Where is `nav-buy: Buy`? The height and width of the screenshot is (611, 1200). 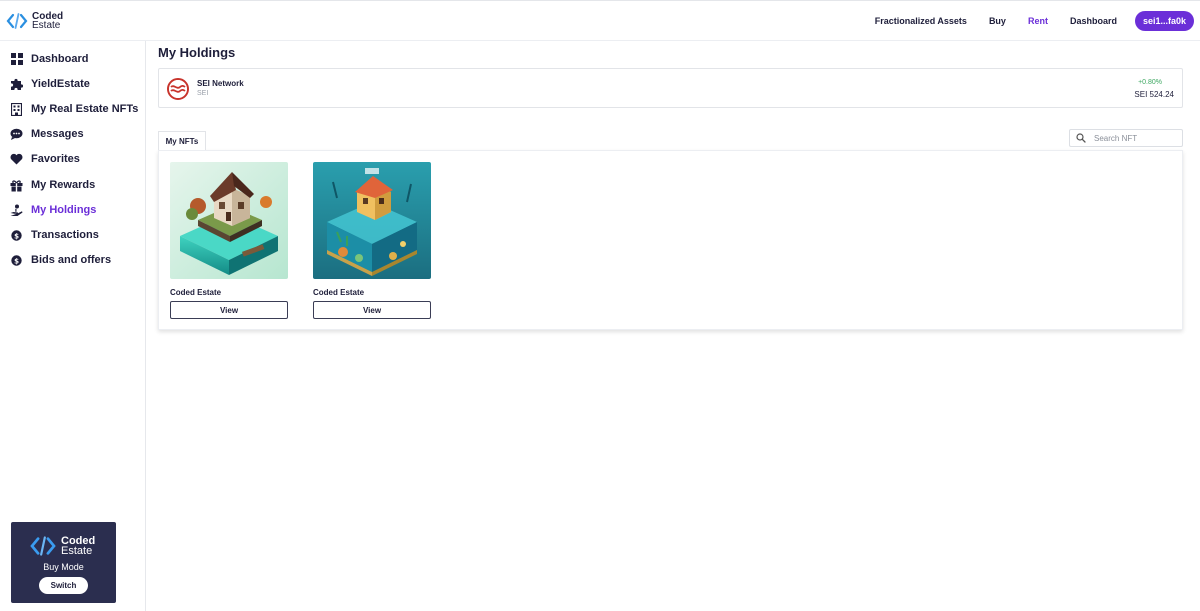
nav-buy: Buy is located at coordinates (997, 21).